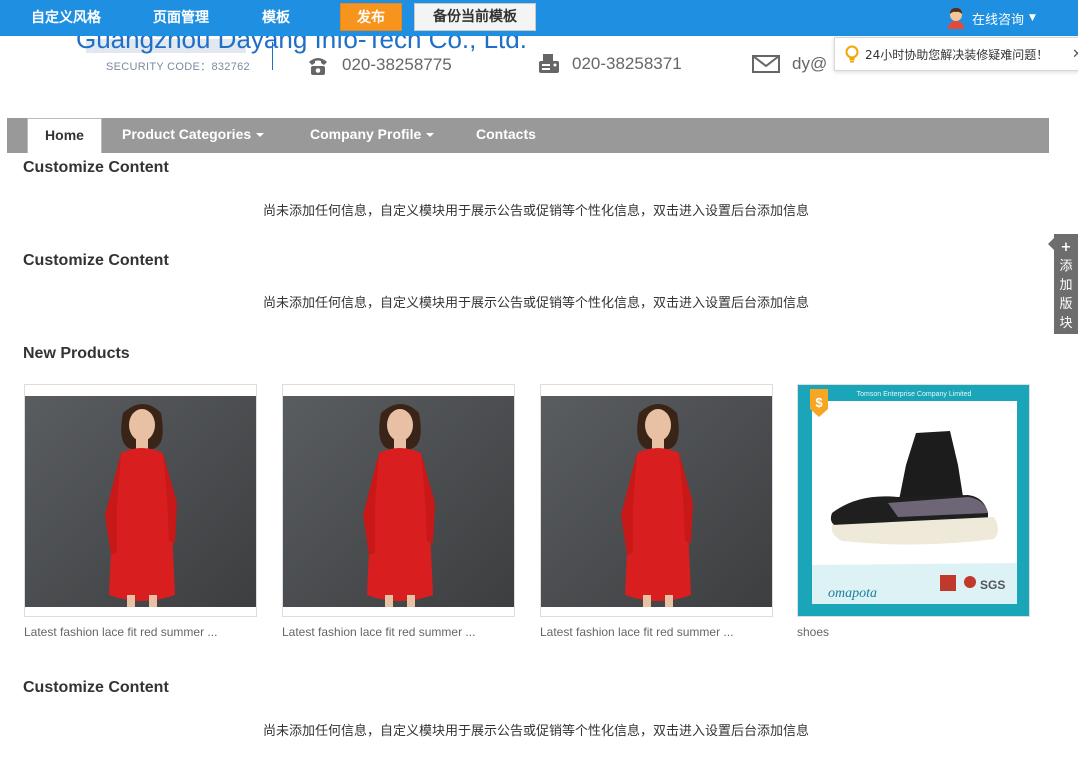 This screenshot has height=757, width=1078. What do you see at coordinates (76, 353) in the screenshot?
I see `new-products-title: New Products` at bounding box center [76, 353].